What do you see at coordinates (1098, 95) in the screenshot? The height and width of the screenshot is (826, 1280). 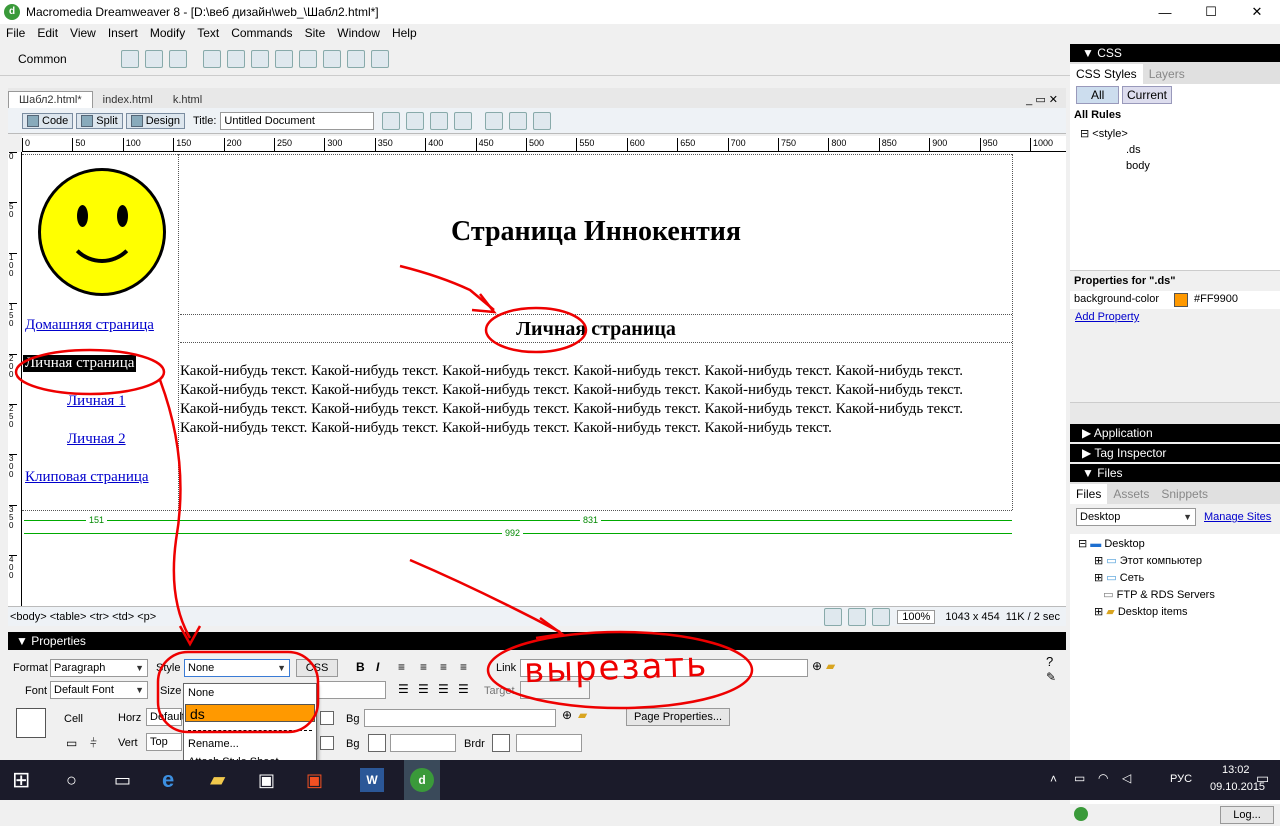 I see `all-mode-button: All` at bounding box center [1098, 95].